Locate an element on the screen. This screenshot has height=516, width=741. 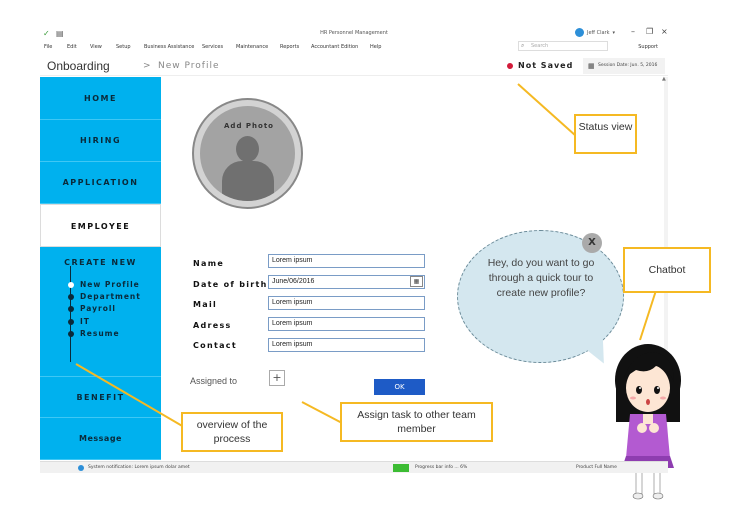
chatbot-close-button: X is located at coordinates (592, 243).